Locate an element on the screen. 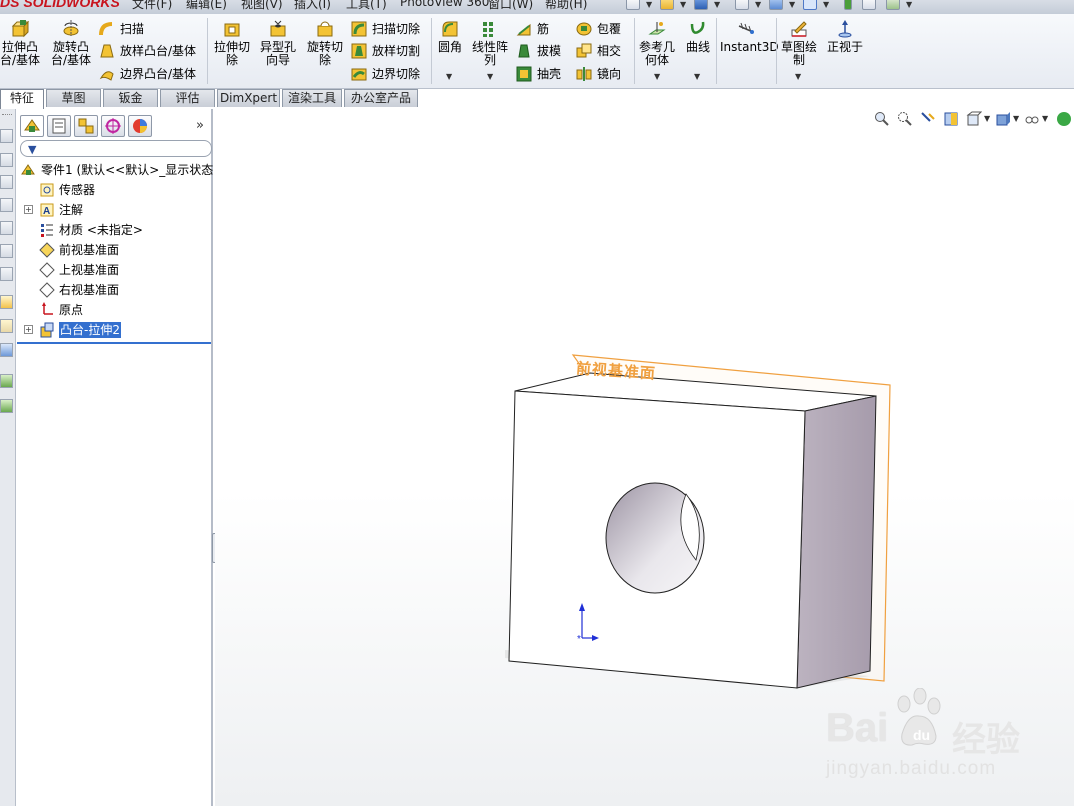 Image resolution: width=1074 pixels, height=806 pixels. display-manager-tab-icon is located at coordinates (140, 126).